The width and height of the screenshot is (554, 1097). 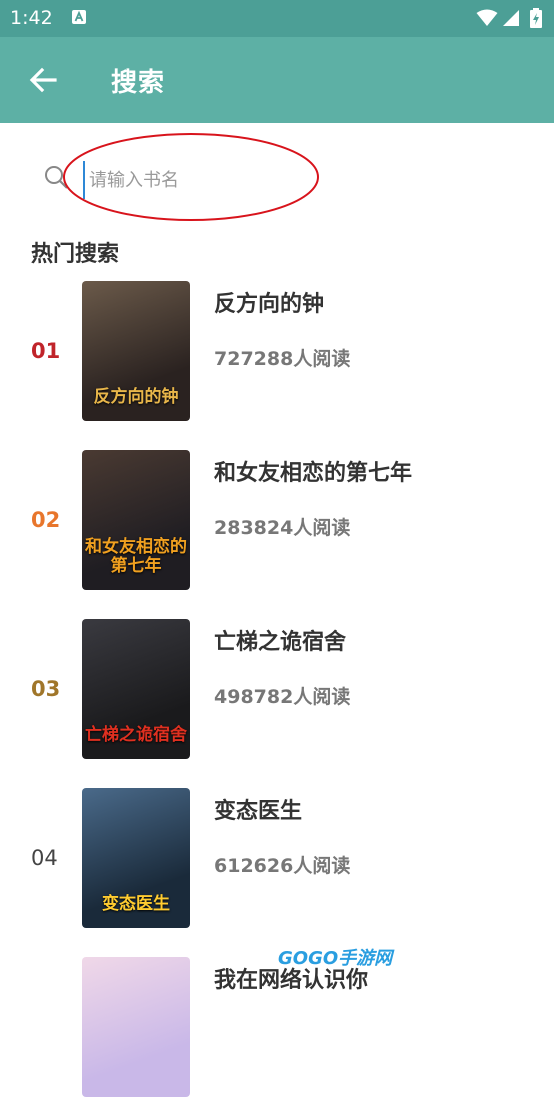 I want to click on book-title: 和女友相恋的第七年, so click(x=313, y=471).